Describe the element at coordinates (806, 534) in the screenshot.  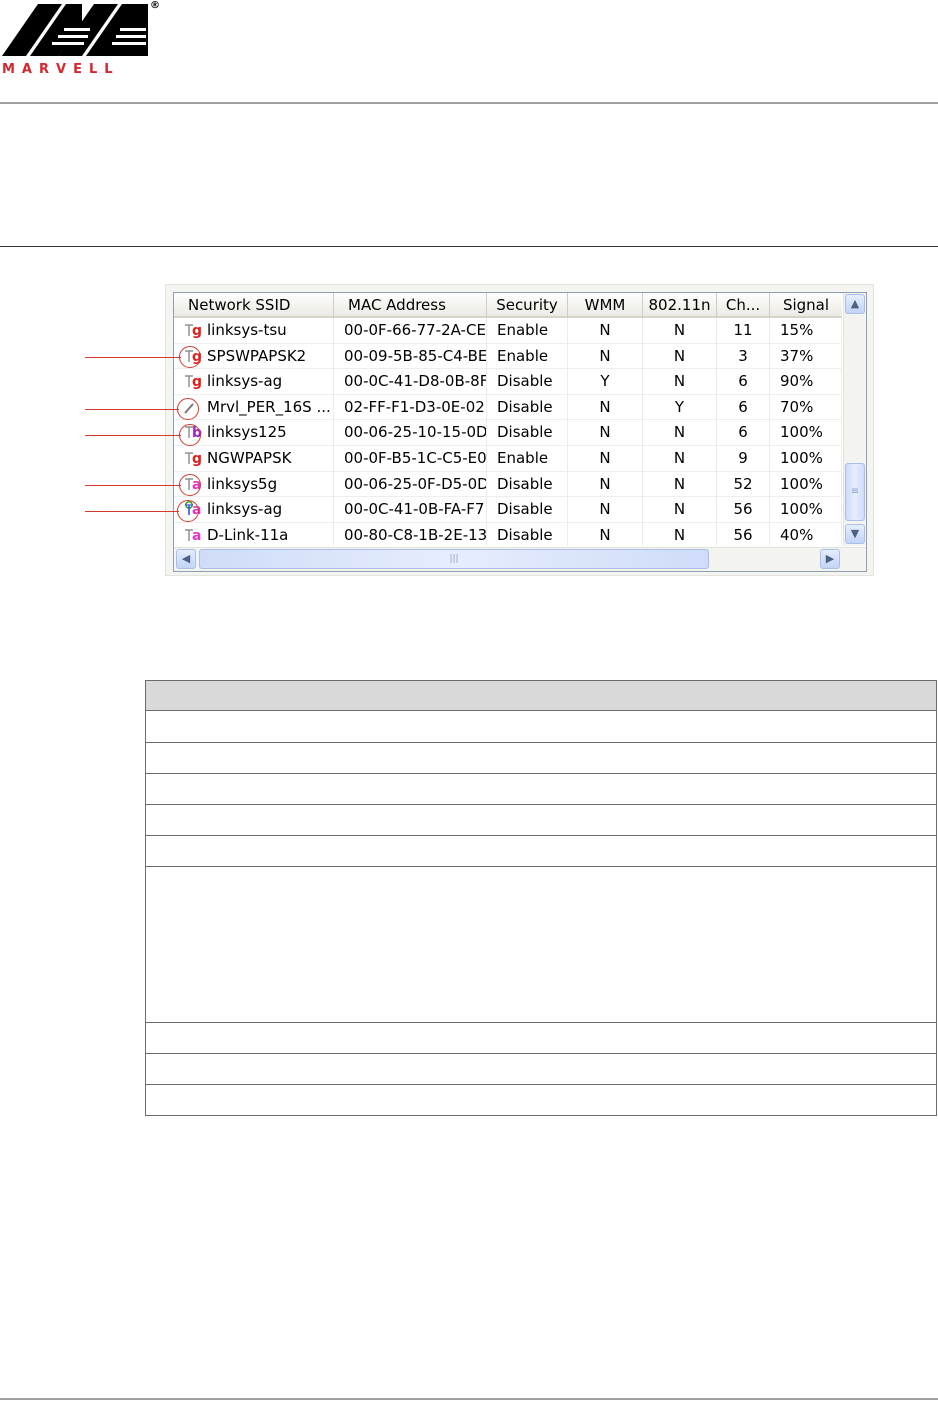
I see `signal-cell: 40%` at that location.